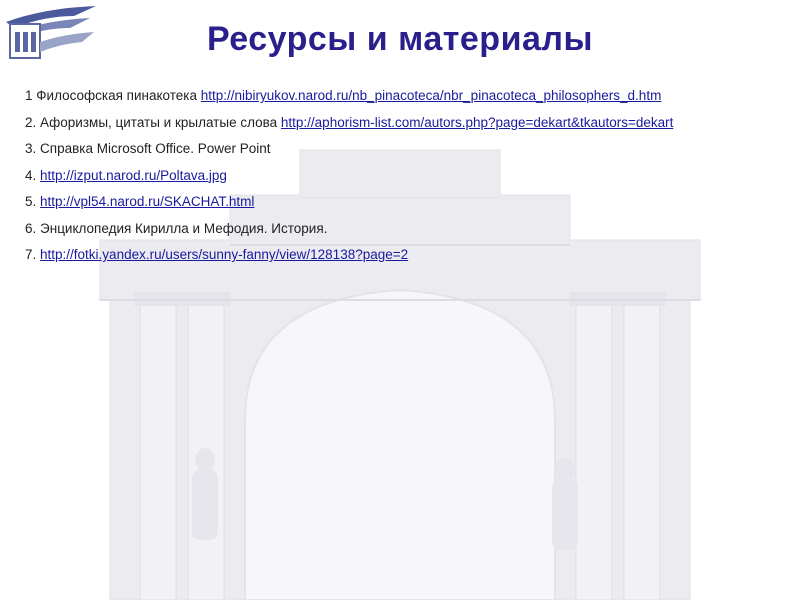 This screenshot has height=600, width=800. Describe the element at coordinates (147, 201) in the screenshot. I see `reference-link: http://vpl54.narod.ru/SKACHAT.html` at that location.